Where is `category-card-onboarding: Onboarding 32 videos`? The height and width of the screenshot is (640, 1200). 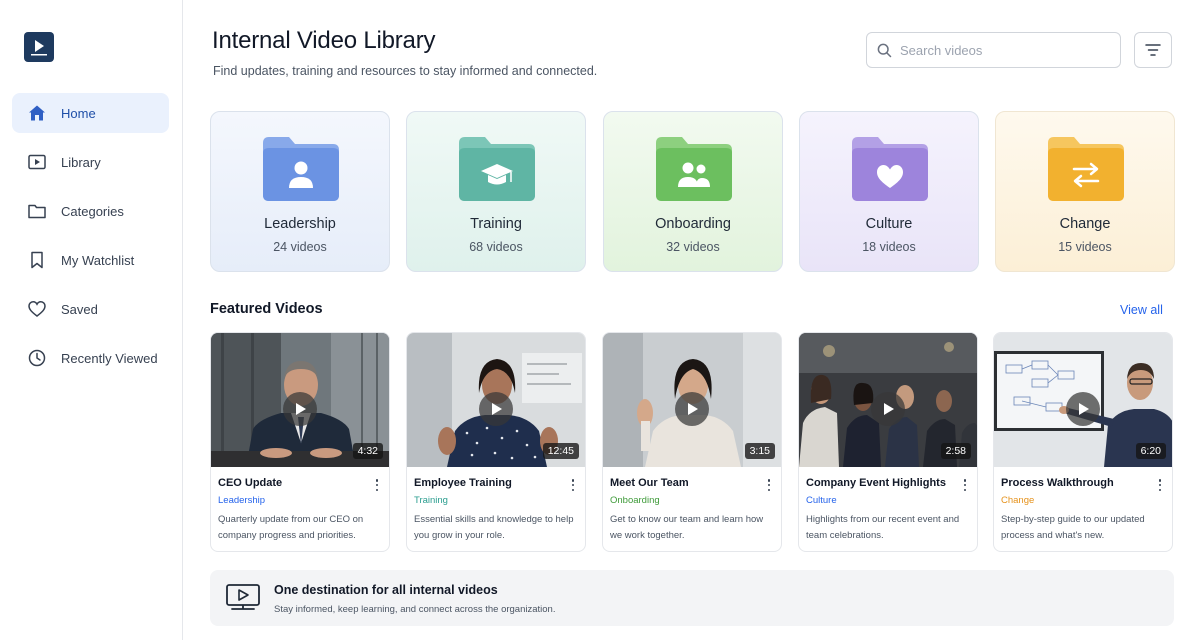 category-card-onboarding: Onboarding 32 videos is located at coordinates (693, 191).